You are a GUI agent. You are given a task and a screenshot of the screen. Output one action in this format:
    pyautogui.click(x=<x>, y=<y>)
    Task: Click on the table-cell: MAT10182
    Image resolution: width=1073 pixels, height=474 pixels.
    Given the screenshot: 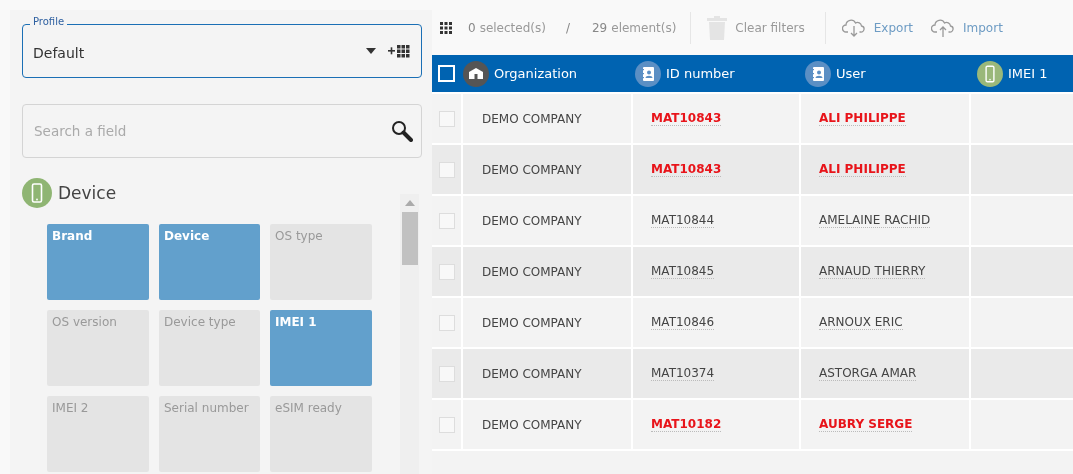 What is the action you would take?
    pyautogui.click(x=686, y=424)
    